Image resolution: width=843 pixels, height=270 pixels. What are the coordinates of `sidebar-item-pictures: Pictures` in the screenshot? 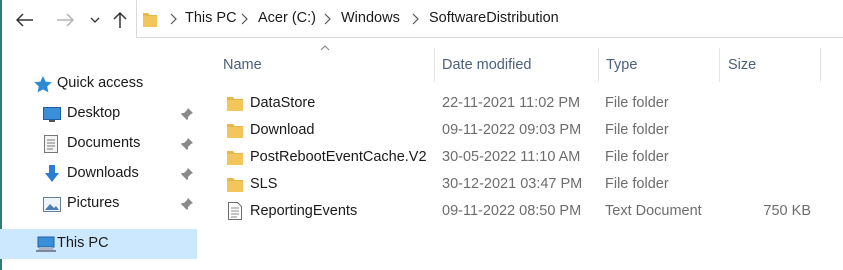 It's located at (98, 204).